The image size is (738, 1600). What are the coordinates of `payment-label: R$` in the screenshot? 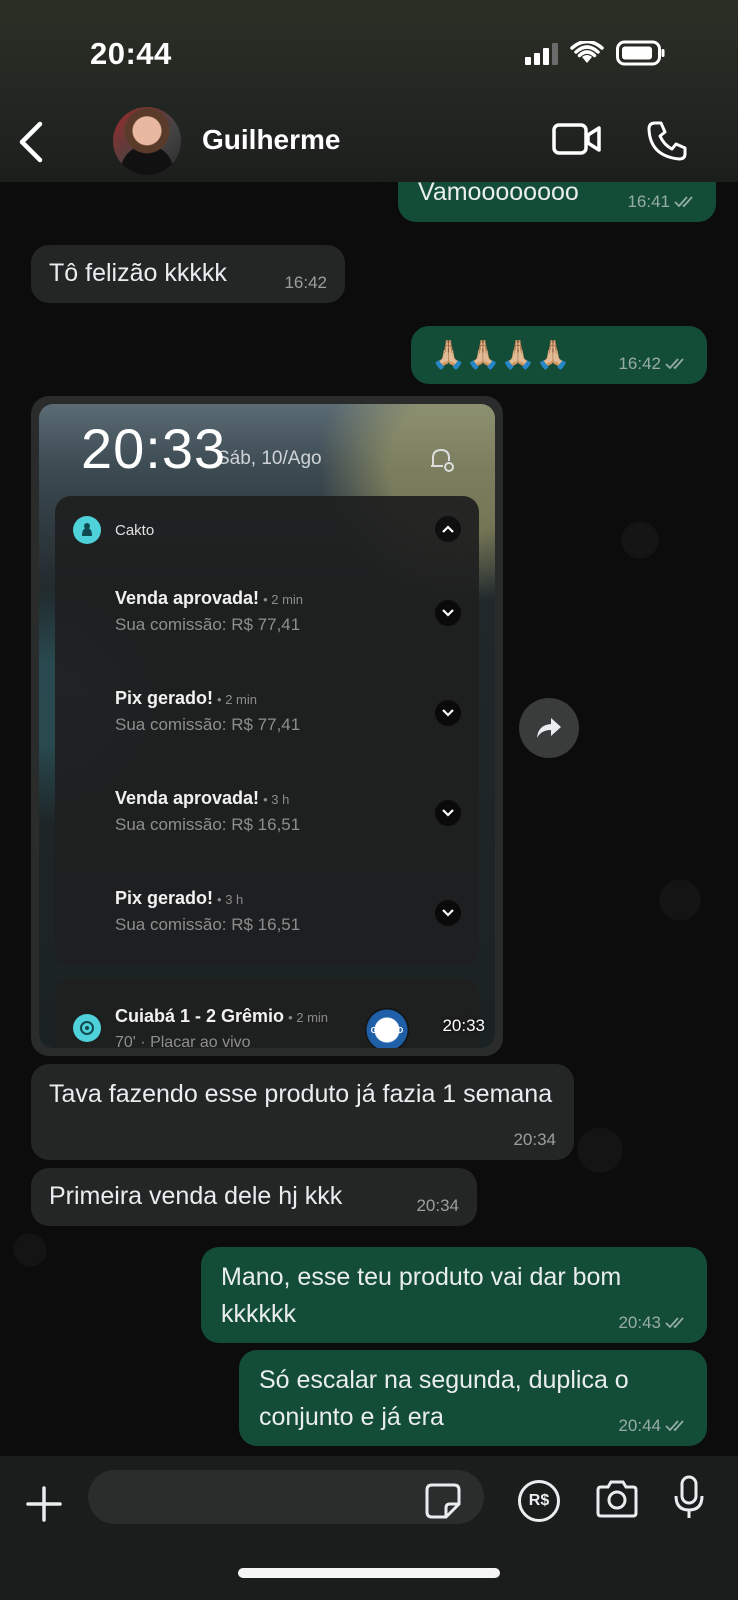 It's located at (539, 1500).